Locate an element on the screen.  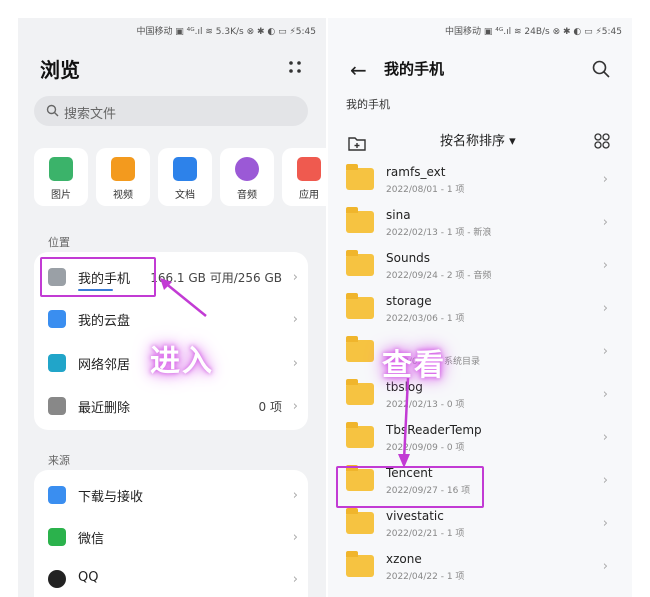
location-label: 网络邻居 is located at coordinates (104, 365).